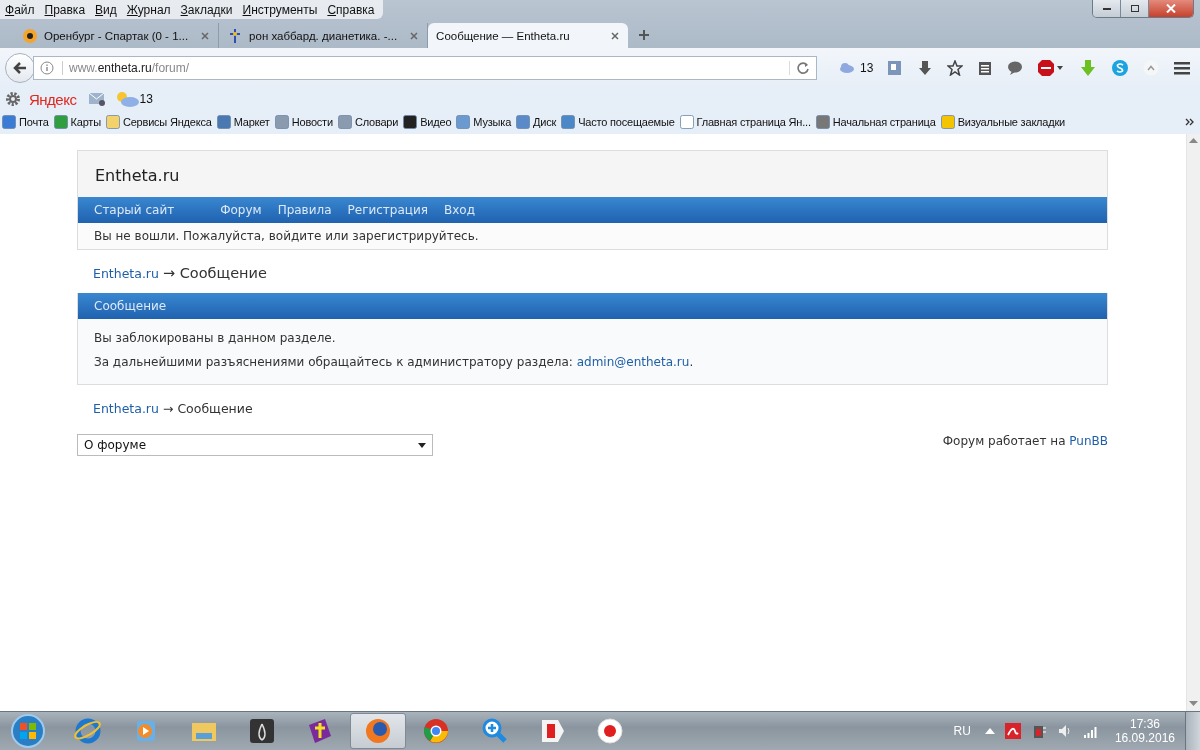 This screenshot has height=750, width=1200. I want to click on forum-select: О форуме, so click(255, 445).